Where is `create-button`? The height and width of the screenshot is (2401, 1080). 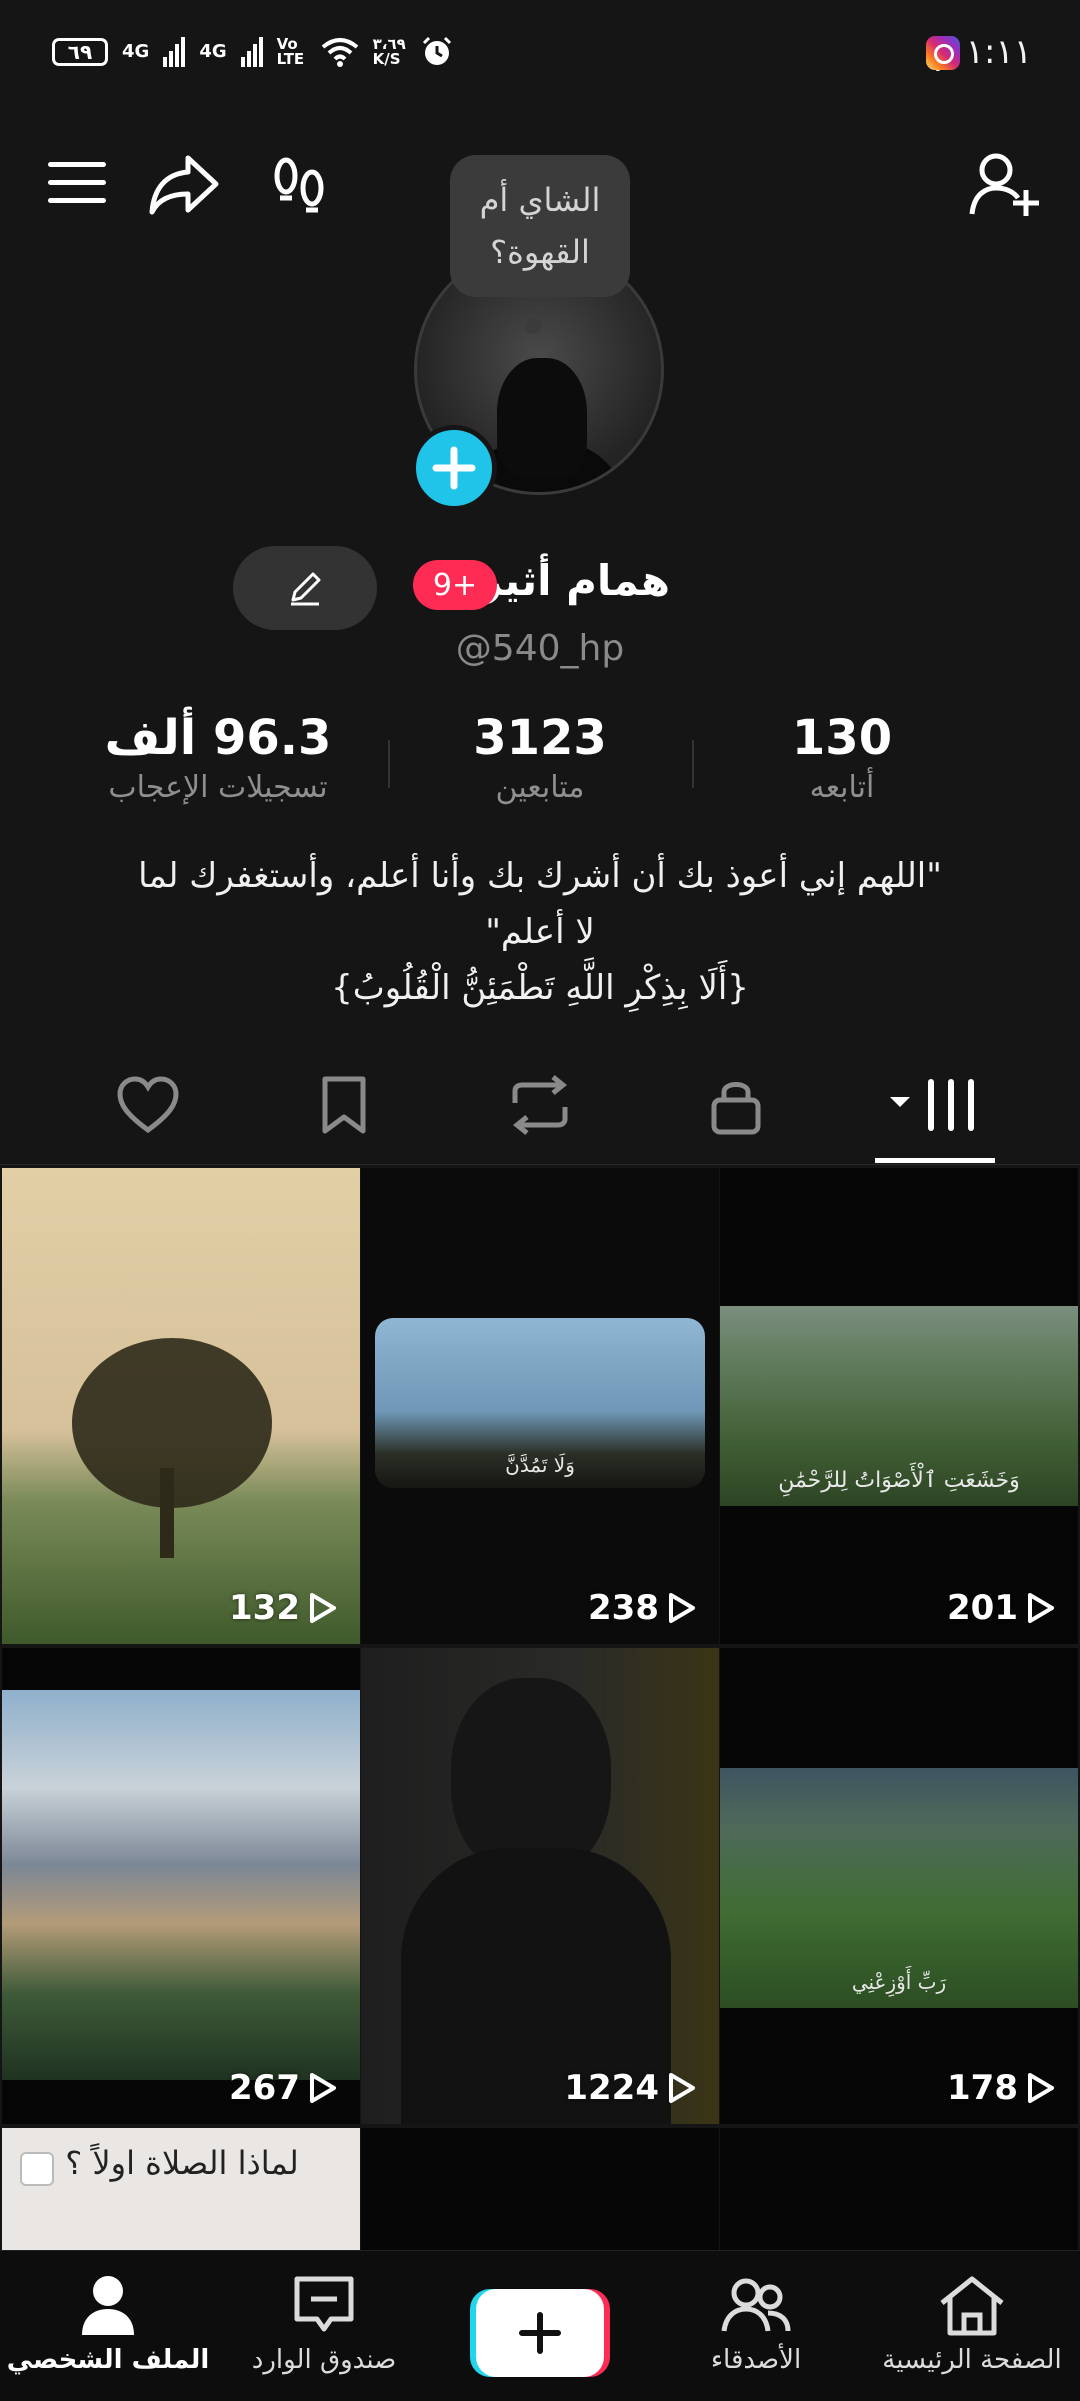 create-button is located at coordinates (540, 2333).